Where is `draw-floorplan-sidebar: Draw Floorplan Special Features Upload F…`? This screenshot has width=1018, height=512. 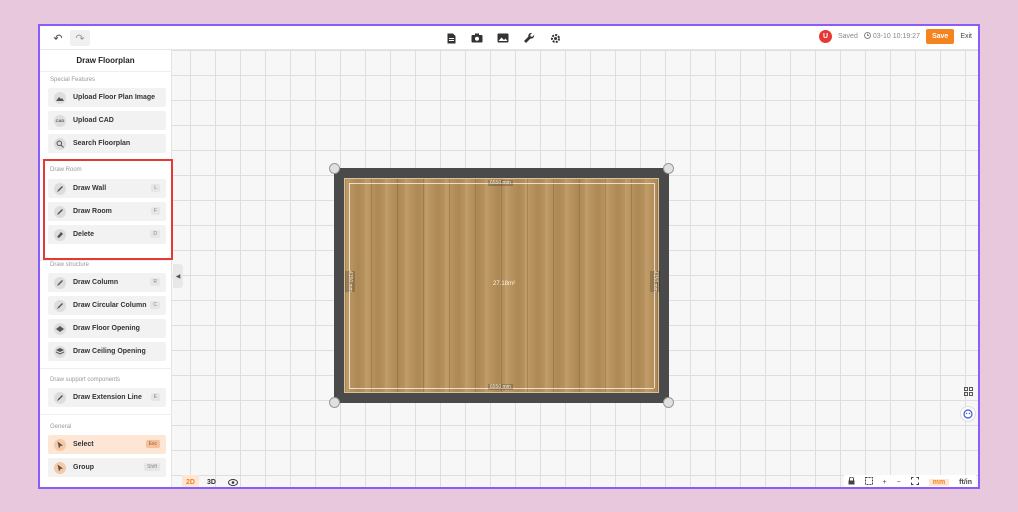
draw-floorplan-sidebar: Draw Floorplan Special Features Upload F… is located at coordinates (106, 268).